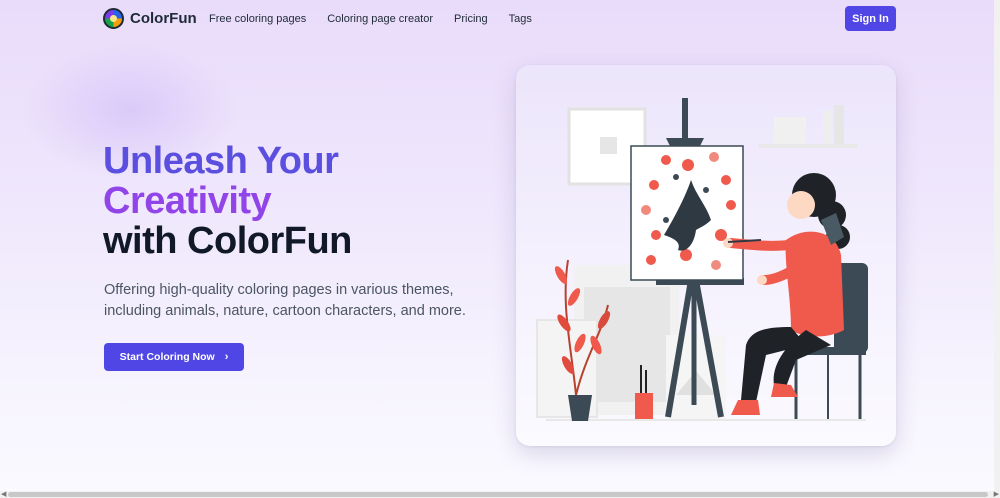 This screenshot has height=498, width=1000. What do you see at coordinates (163, 18) in the screenshot?
I see `brand-name: ColorFun` at bounding box center [163, 18].